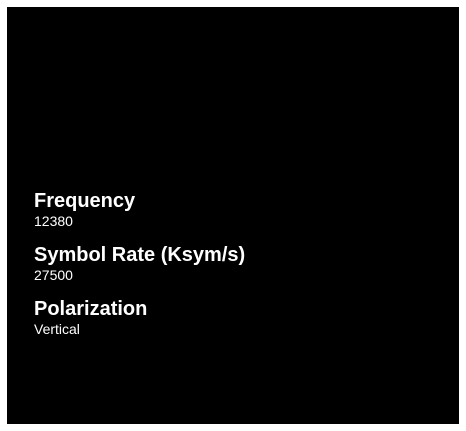 The height and width of the screenshot is (431, 466). What do you see at coordinates (57, 329) in the screenshot?
I see `polarization-value: Vertical` at bounding box center [57, 329].